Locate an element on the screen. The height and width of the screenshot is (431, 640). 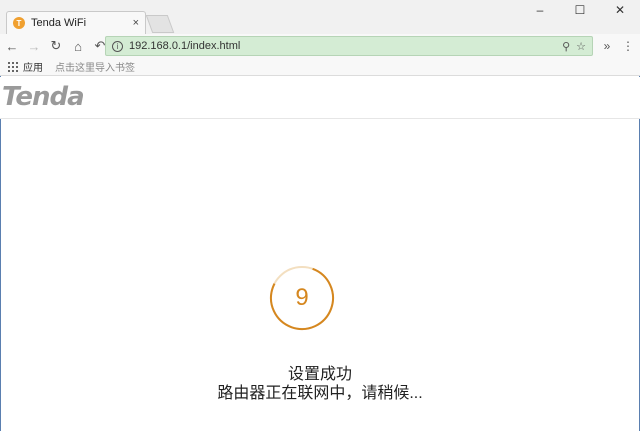
import-bookmarks-link: 点击这里导入书签 is located at coordinates (95, 66).